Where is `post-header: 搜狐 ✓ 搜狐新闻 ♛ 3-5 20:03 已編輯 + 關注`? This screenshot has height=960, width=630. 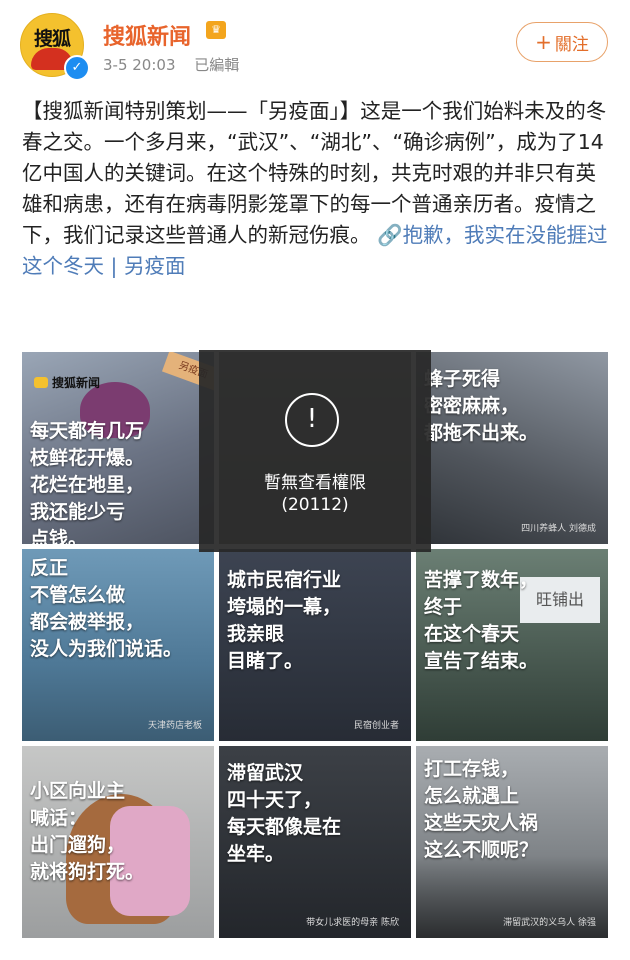 post-header: 搜狐 ✓ 搜狐新闻 ♛ 3-5 20:03 已編輯 + 關注 is located at coordinates (315, 45).